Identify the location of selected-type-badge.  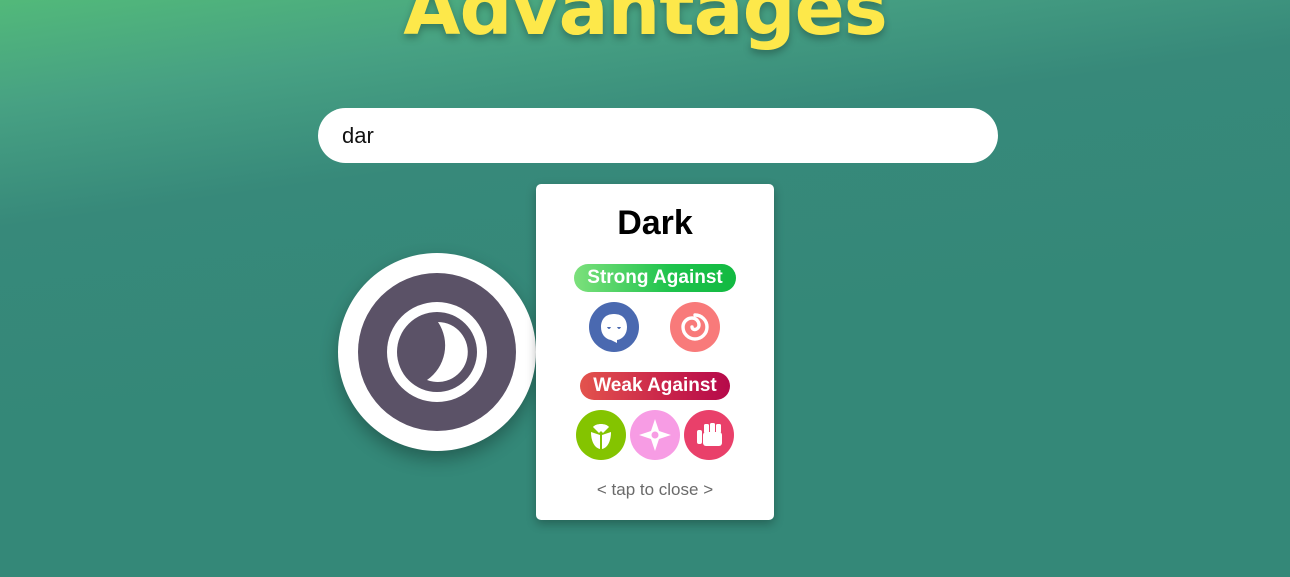
(437, 352).